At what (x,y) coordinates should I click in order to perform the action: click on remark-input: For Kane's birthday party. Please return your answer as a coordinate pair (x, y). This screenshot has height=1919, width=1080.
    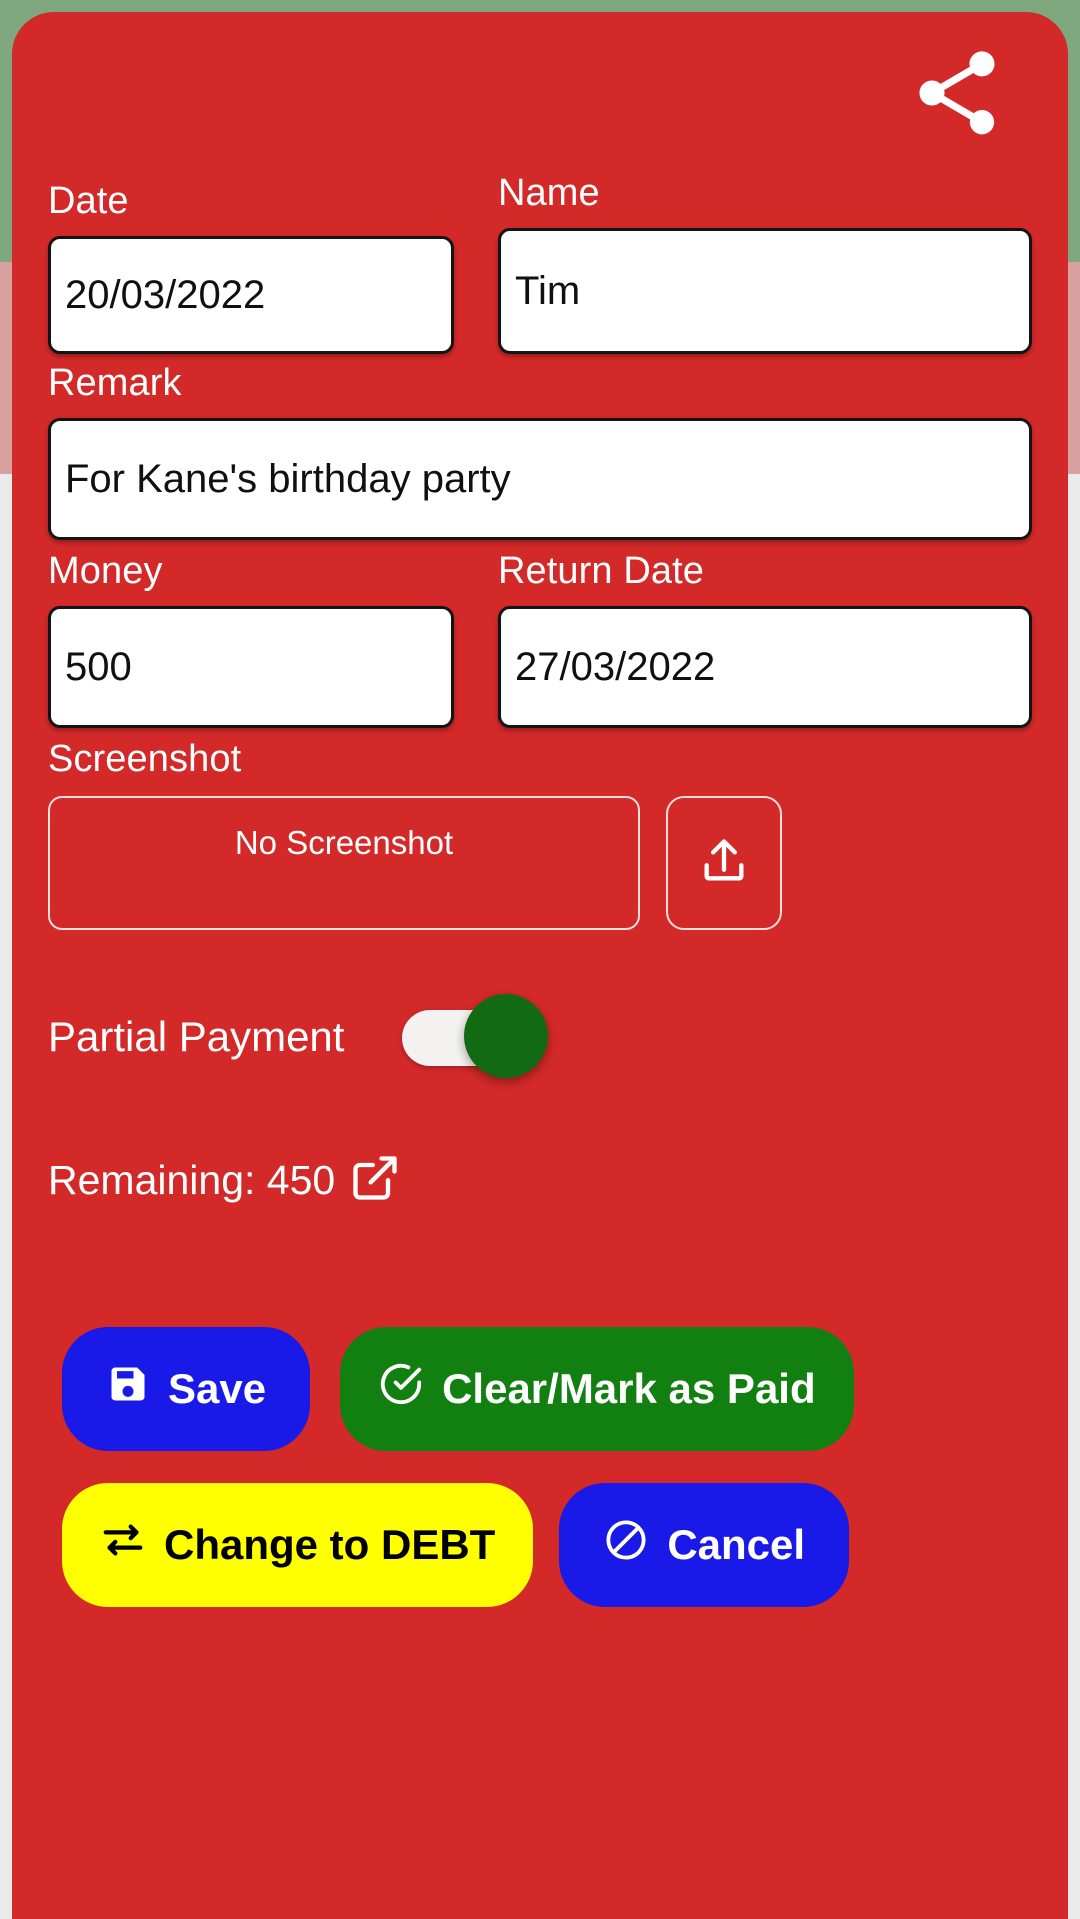
    Looking at the image, I should click on (540, 479).